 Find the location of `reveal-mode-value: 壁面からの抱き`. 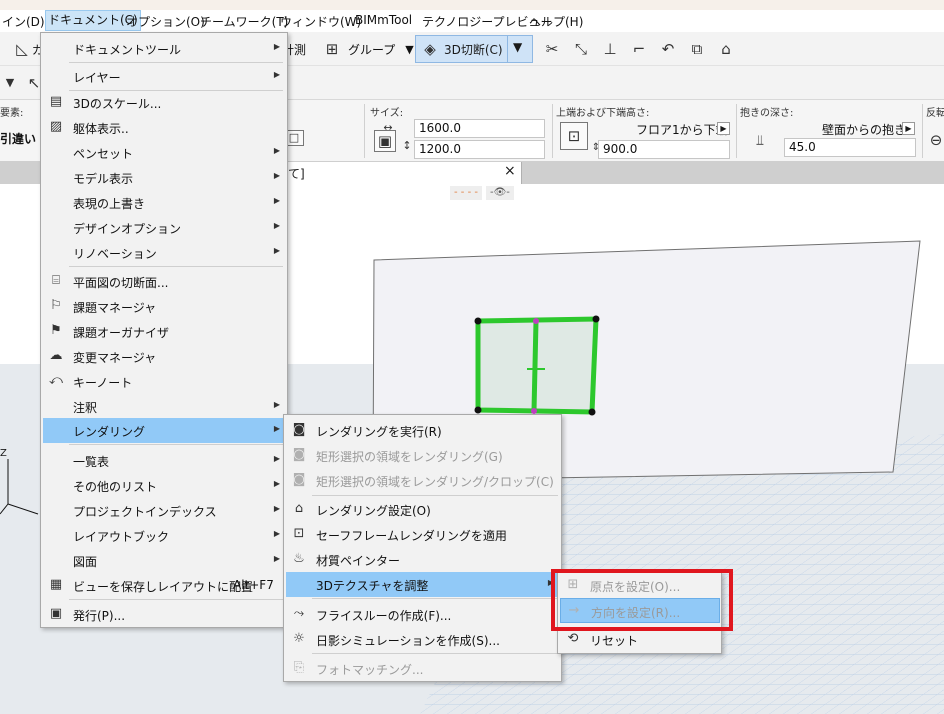

reveal-mode-value: 壁面からの抱き is located at coordinates (864, 129).